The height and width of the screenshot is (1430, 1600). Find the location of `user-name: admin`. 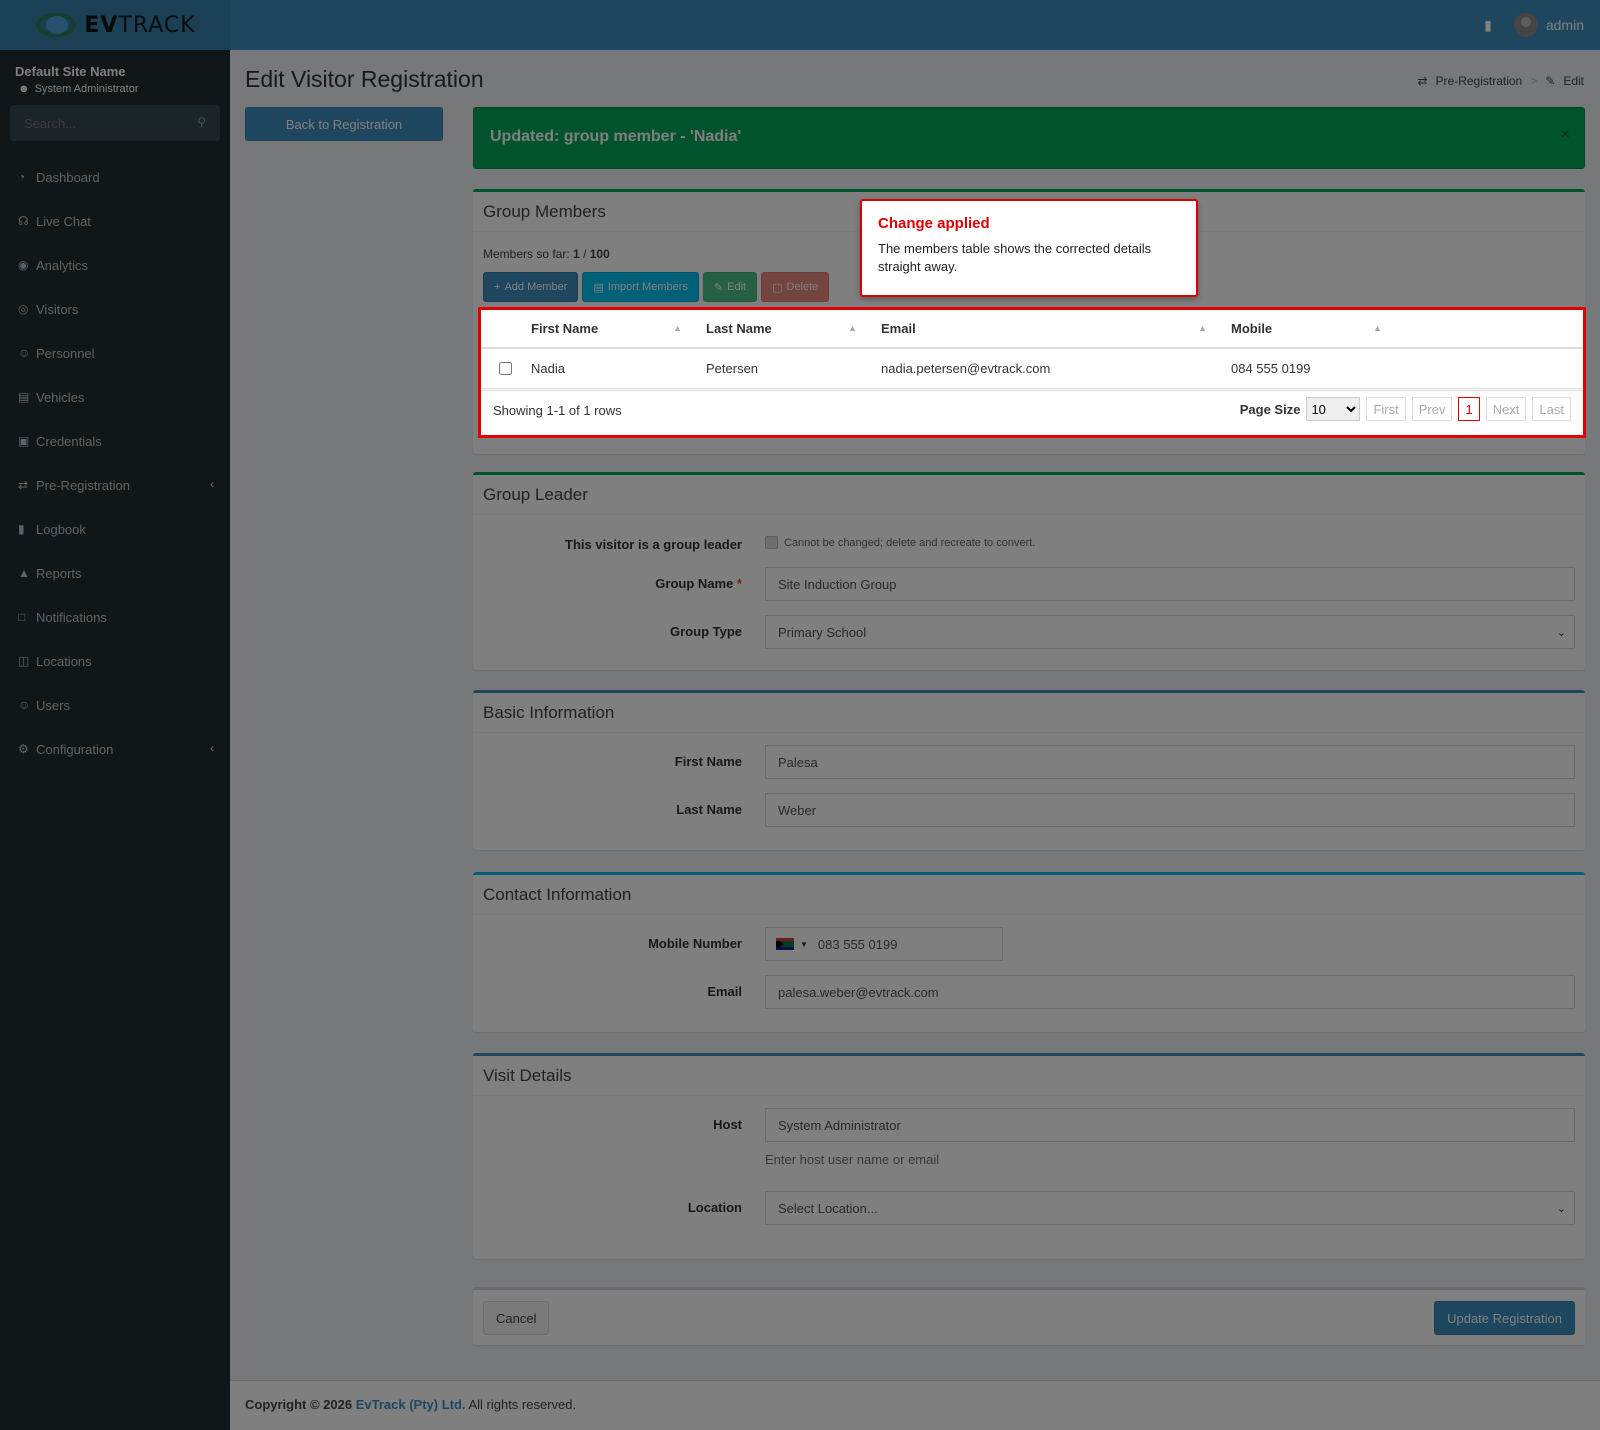

user-name: admin is located at coordinates (1564, 25).